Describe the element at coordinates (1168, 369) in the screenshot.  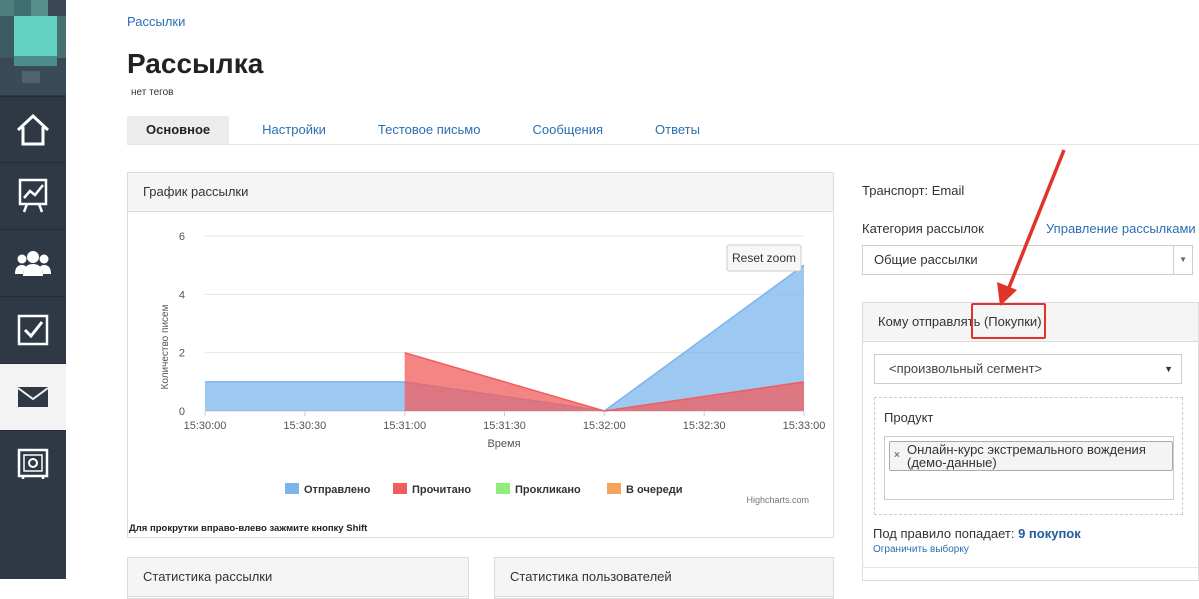
I see `caret-down-icon: ▼` at that location.